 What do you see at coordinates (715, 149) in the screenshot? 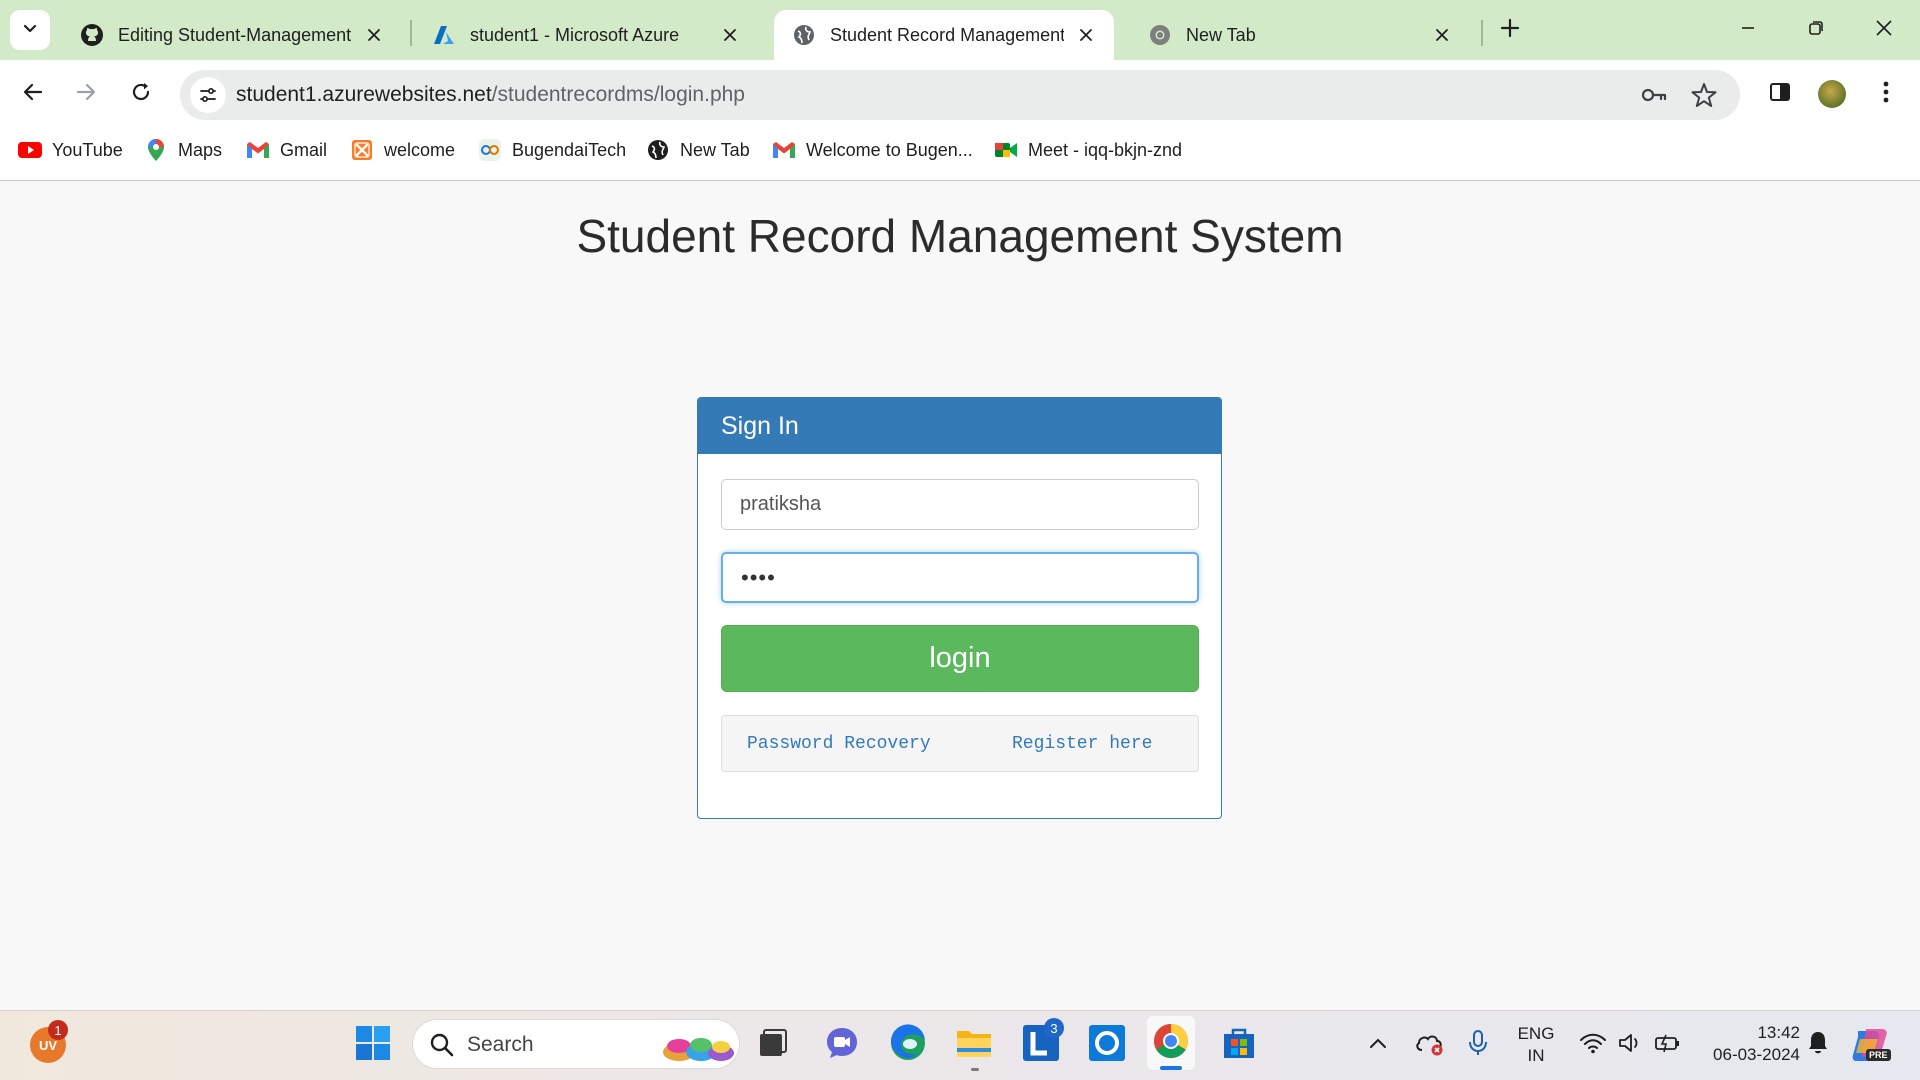
I see `bookmark-label: New Tab` at bounding box center [715, 149].